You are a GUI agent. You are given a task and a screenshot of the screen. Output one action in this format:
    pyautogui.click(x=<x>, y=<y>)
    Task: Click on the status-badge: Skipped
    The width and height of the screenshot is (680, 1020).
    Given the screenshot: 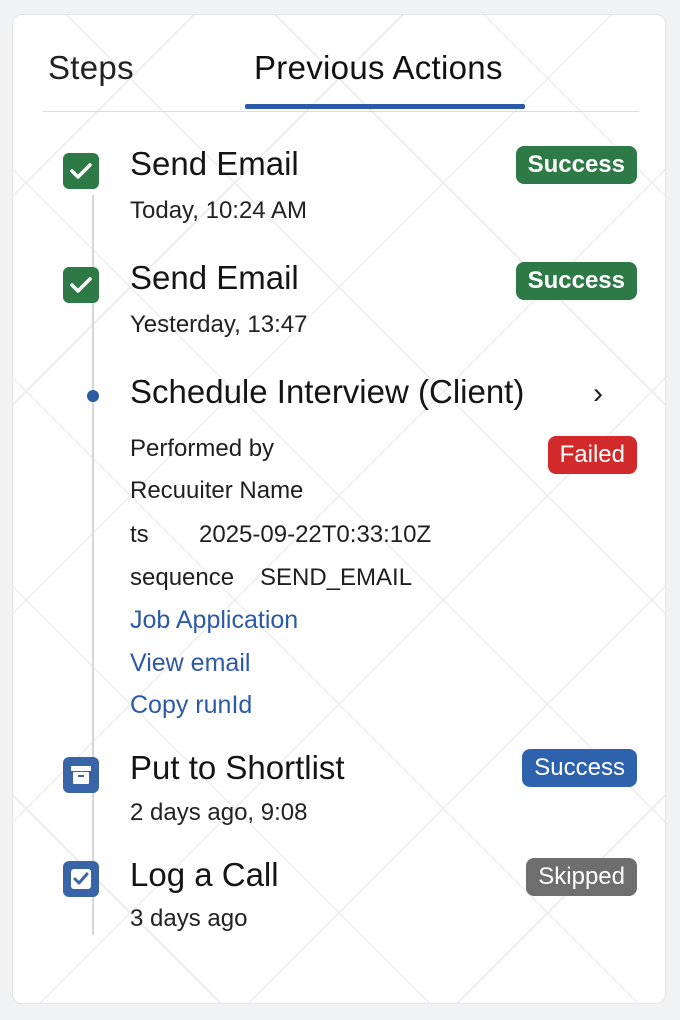 What is the action you would take?
    pyautogui.click(x=581, y=877)
    